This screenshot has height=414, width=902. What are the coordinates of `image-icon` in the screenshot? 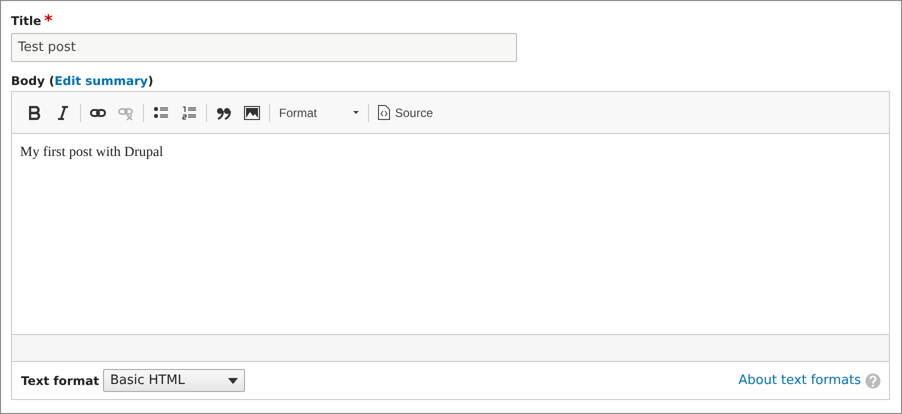 It's located at (252, 113).